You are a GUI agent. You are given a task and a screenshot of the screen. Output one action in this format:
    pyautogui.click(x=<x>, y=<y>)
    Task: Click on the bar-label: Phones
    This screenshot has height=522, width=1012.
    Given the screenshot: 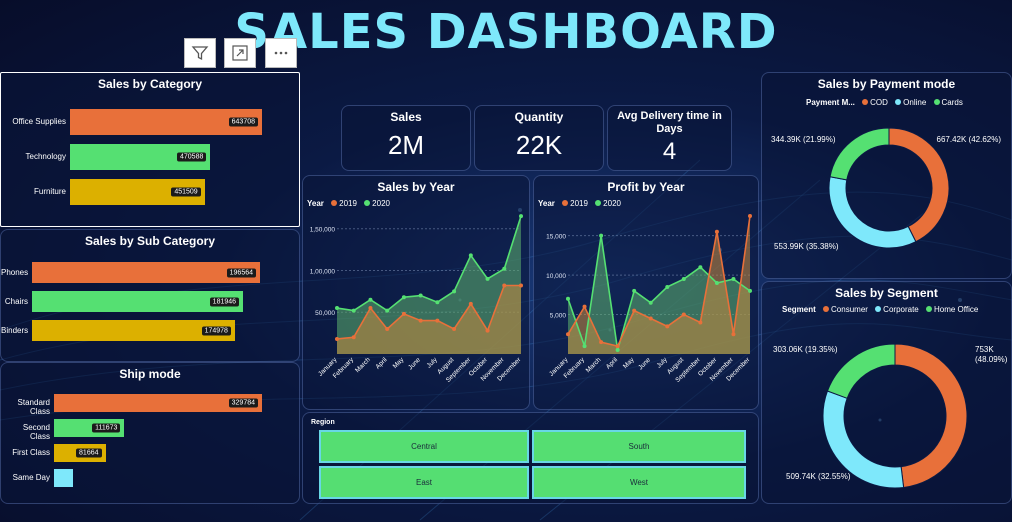 What is the action you would take?
    pyautogui.click(x=15, y=272)
    